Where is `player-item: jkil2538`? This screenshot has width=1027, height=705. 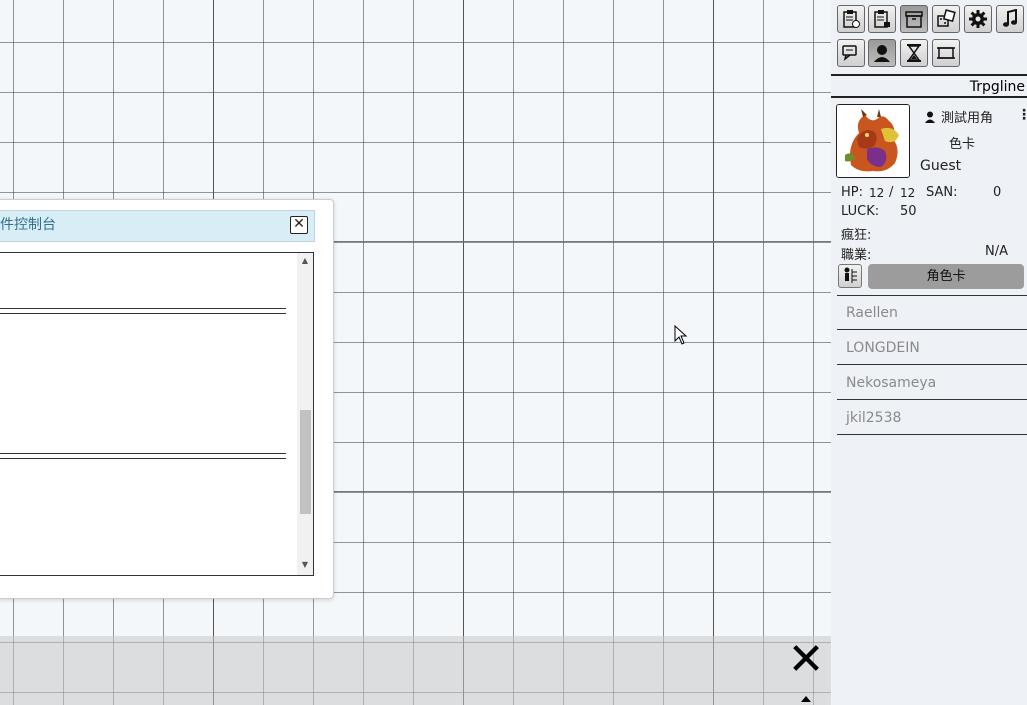
player-item: jkil2538 is located at coordinates (932, 418).